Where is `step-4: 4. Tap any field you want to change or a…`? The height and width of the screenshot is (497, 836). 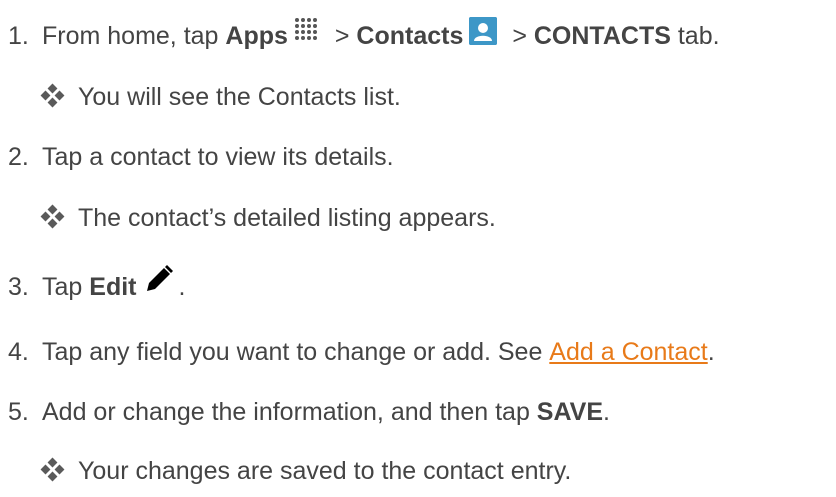 step-4: 4. Tap any field you want to change or a… is located at coordinates (357, 352).